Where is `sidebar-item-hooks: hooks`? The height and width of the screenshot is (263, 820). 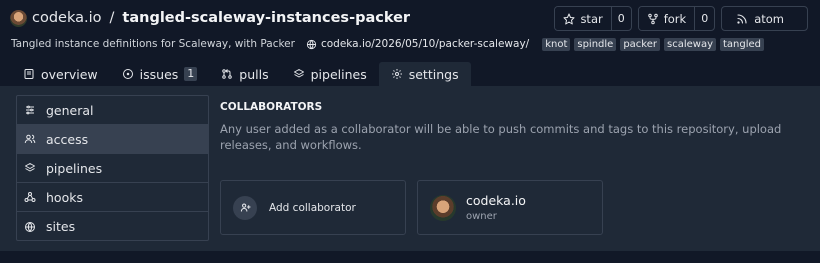 sidebar-item-hooks: hooks is located at coordinates (112, 197).